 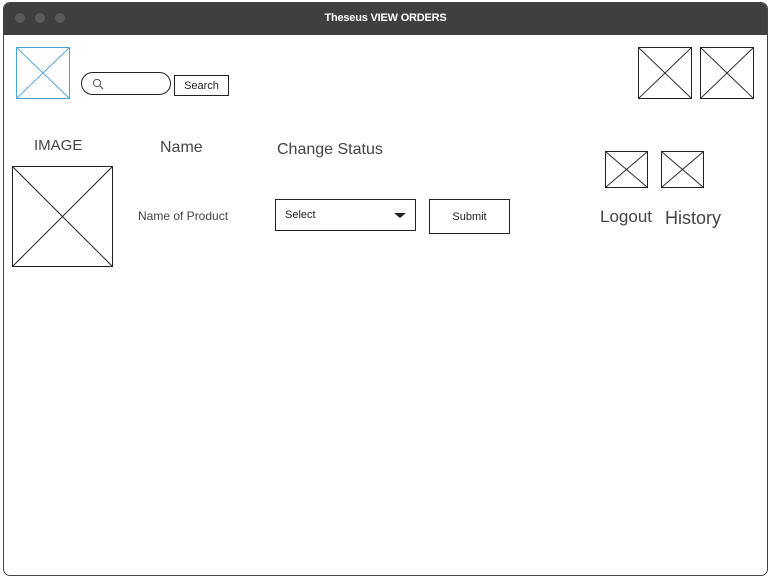 What do you see at coordinates (183, 216) in the screenshot?
I see `product-name: Name of Product` at bounding box center [183, 216].